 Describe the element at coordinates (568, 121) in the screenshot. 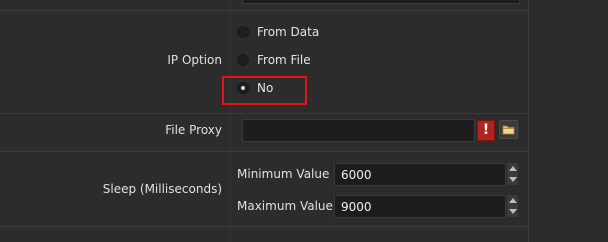

I see `side-column` at that location.